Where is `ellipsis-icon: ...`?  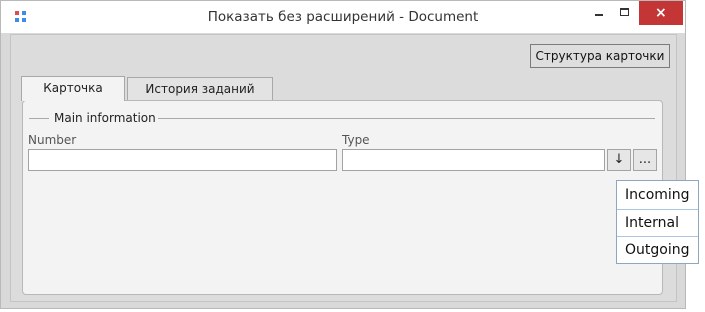 ellipsis-icon: ... is located at coordinates (645, 159).